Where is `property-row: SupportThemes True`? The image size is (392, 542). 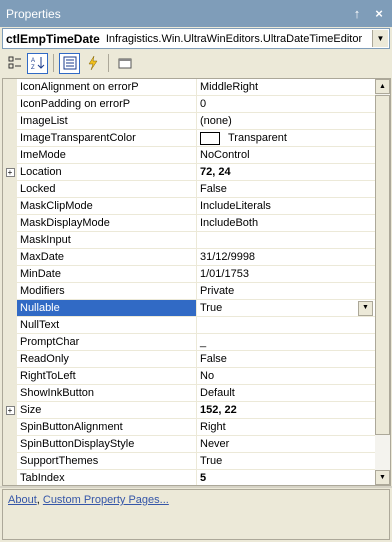
property-row: SupportThemes True is located at coordinates (189, 461).